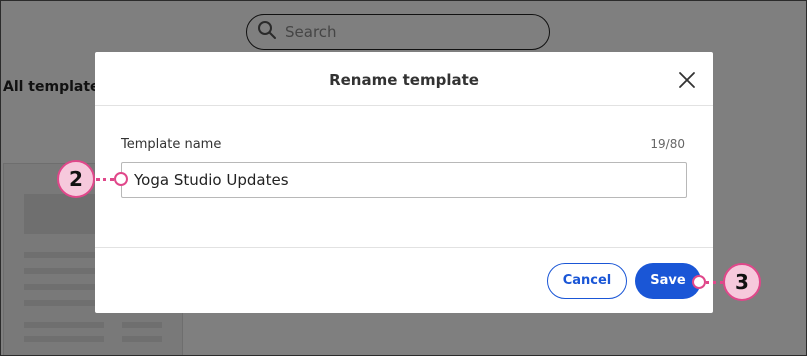 This screenshot has height=356, width=807. What do you see at coordinates (76, 179) in the screenshot?
I see `step-callout-2: 2` at bounding box center [76, 179].